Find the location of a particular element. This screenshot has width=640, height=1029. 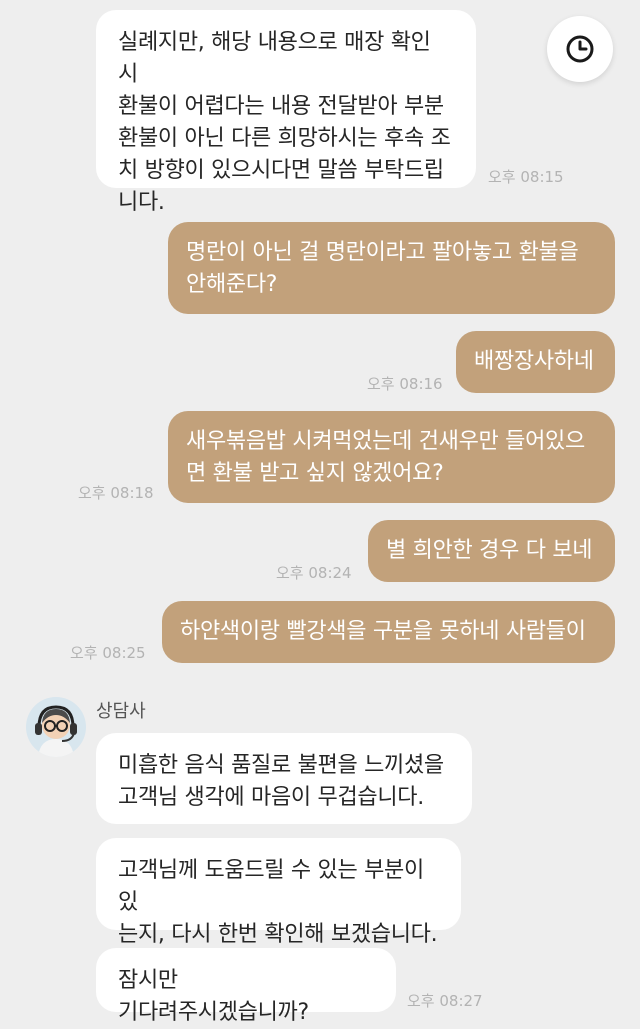

message-timestamp: 오후 08:27 is located at coordinates (445, 1001).